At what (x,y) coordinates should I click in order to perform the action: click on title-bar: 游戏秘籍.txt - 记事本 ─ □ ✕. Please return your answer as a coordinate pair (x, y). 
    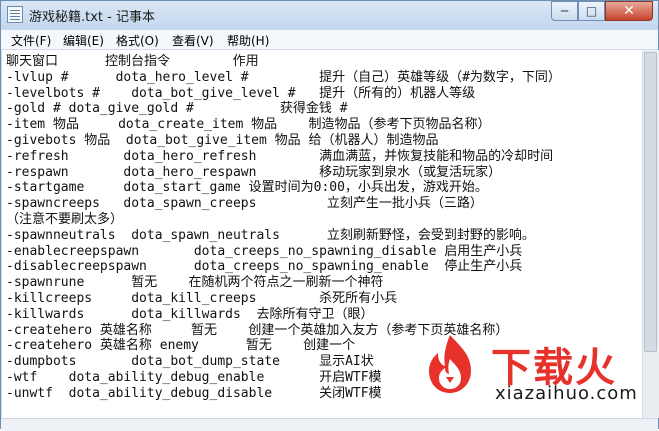
    Looking at the image, I should click on (329, 15).